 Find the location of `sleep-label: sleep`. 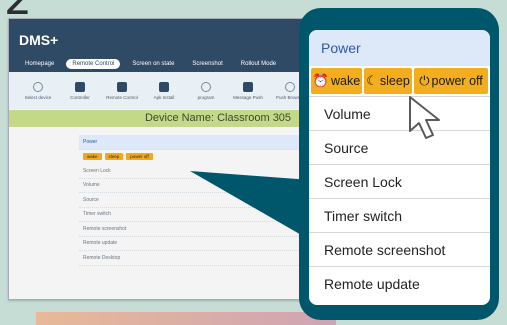

sleep-label: sleep is located at coordinates (394, 81).